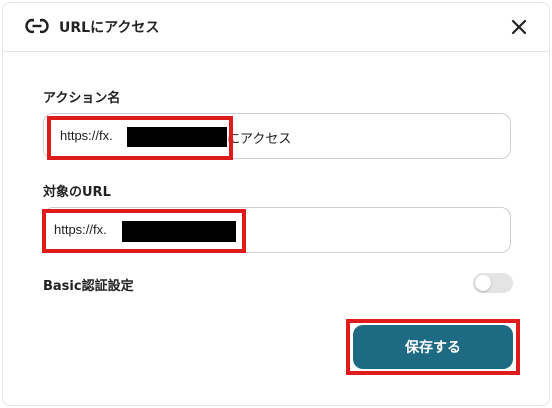 The image size is (552, 408). I want to click on target-url-value-prefix: https://fx., so click(80, 229).